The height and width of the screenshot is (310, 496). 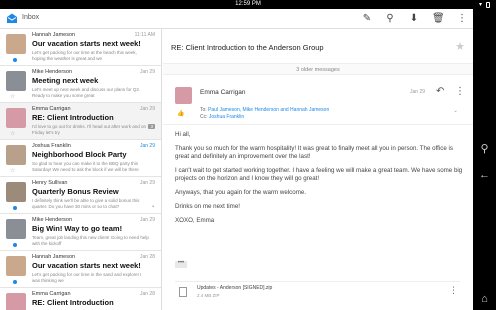 I want to click on message-overflow-icon: ⋮, so click(x=460, y=91).